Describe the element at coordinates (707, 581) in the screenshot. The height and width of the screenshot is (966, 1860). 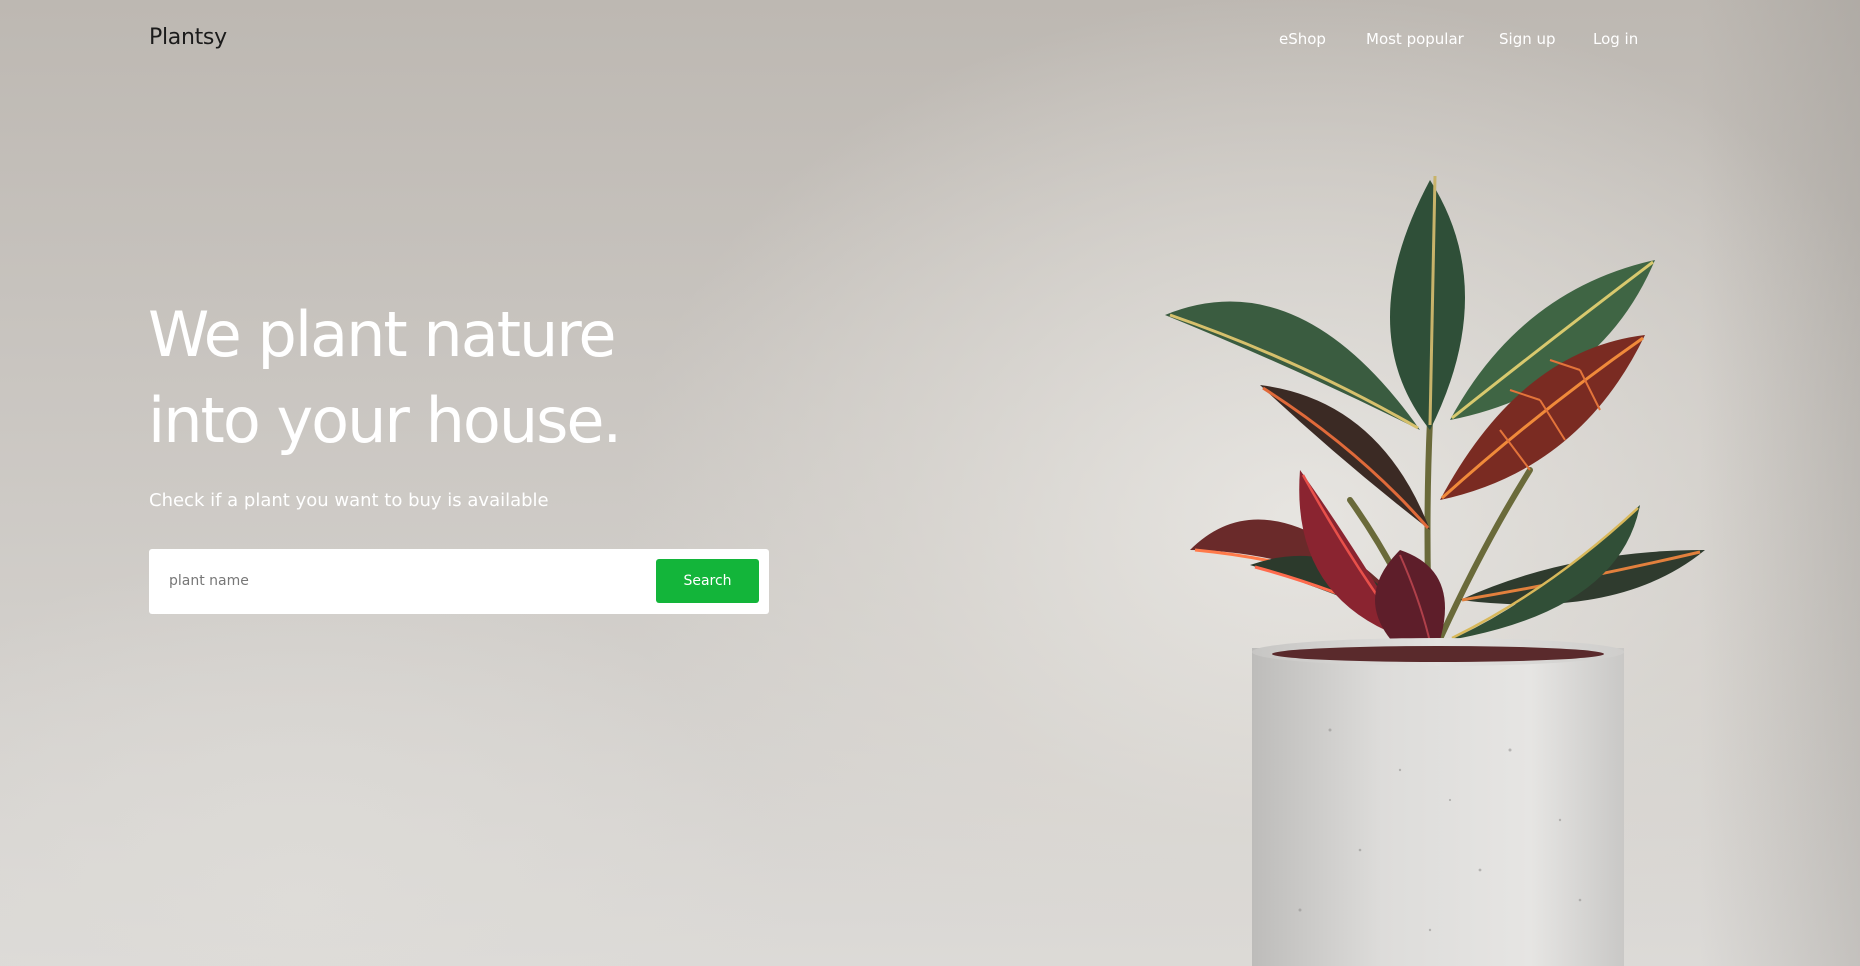
I see `search-button: Search` at that location.